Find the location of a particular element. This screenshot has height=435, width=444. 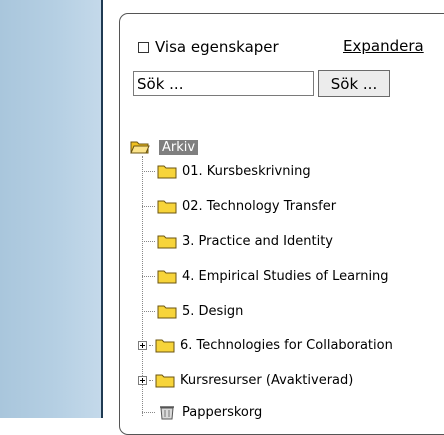

show-properties-checkbox is located at coordinates (143, 47).